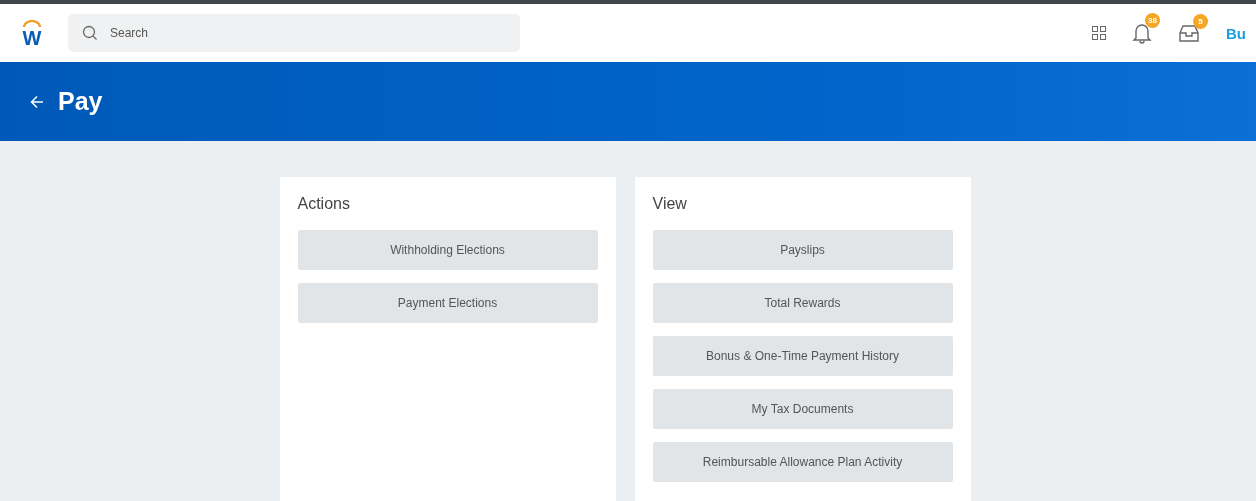  What do you see at coordinates (32, 33) in the screenshot?
I see `logo: W` at bounding box center [32, 33].